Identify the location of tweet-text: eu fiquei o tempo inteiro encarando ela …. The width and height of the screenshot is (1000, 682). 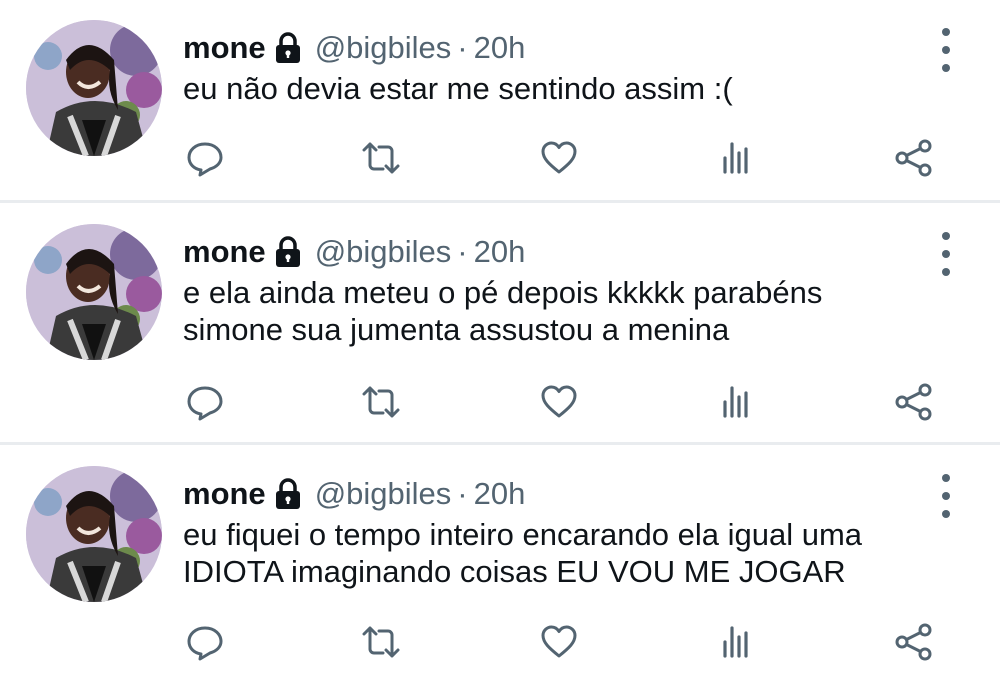
(553, 553).